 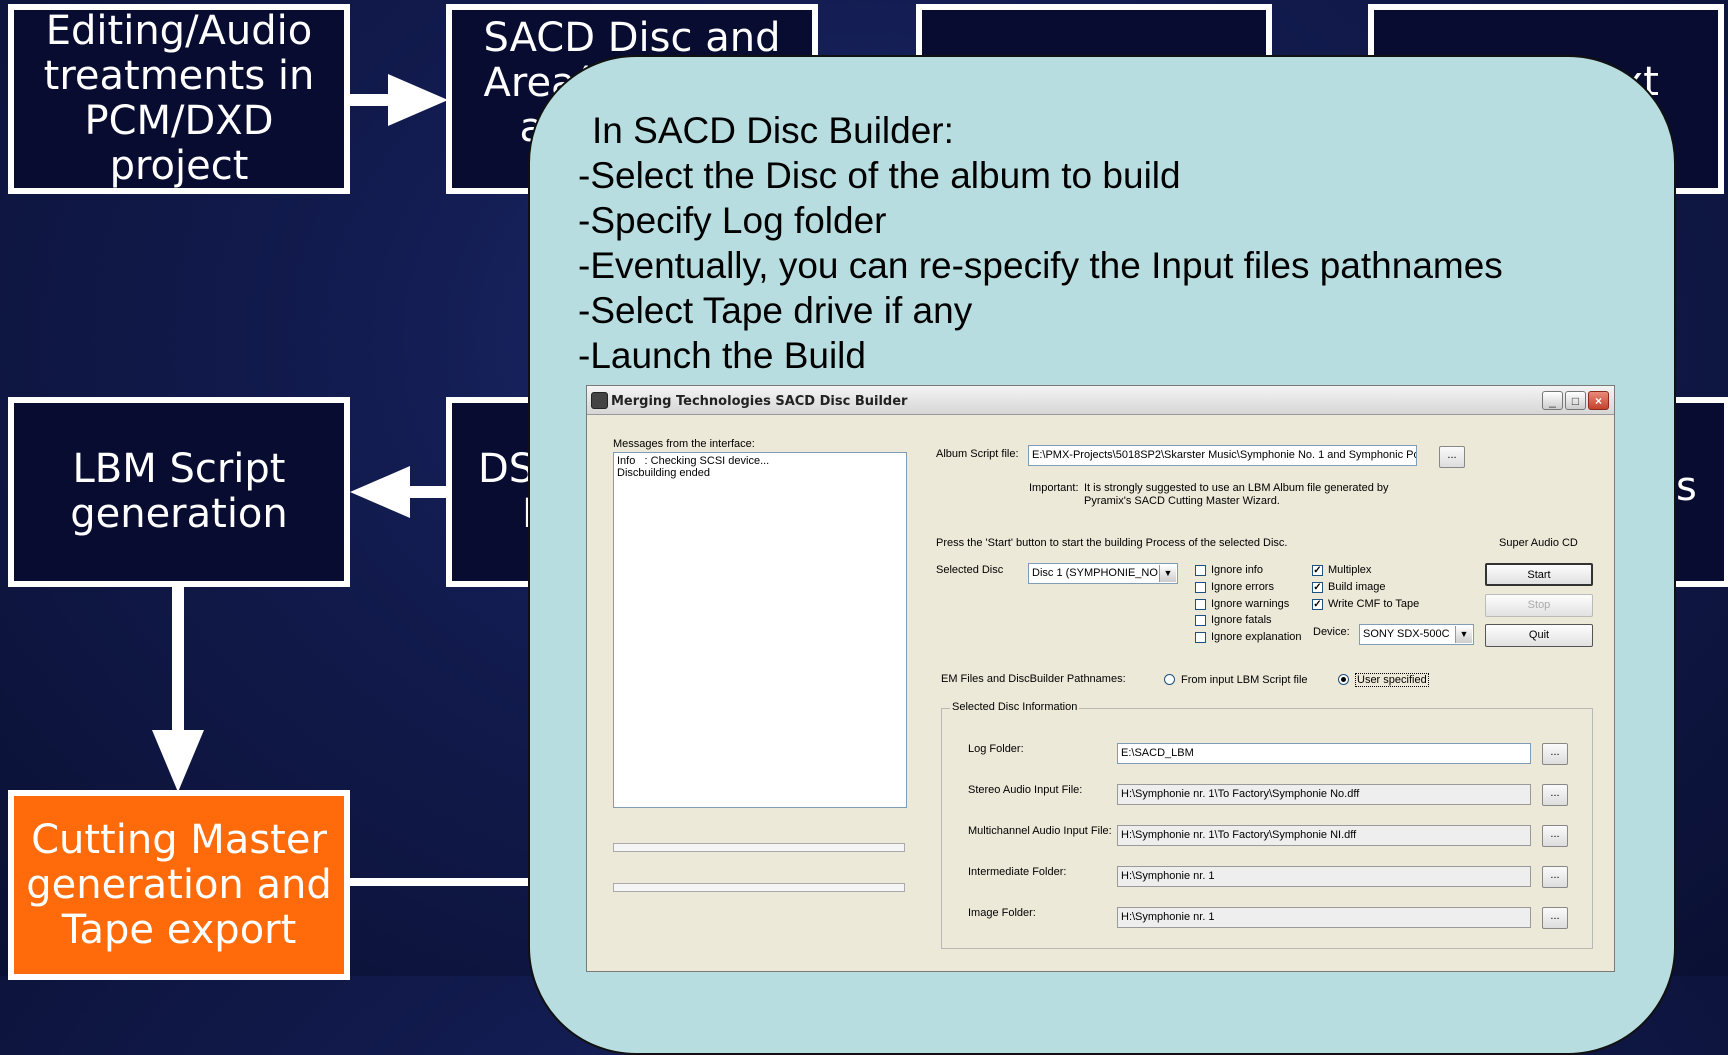 What do you see at coordinates (1237, 570) in the screenshot?
I see `ignore-info-label: Ignore info` at bounding box center [1237, 570].